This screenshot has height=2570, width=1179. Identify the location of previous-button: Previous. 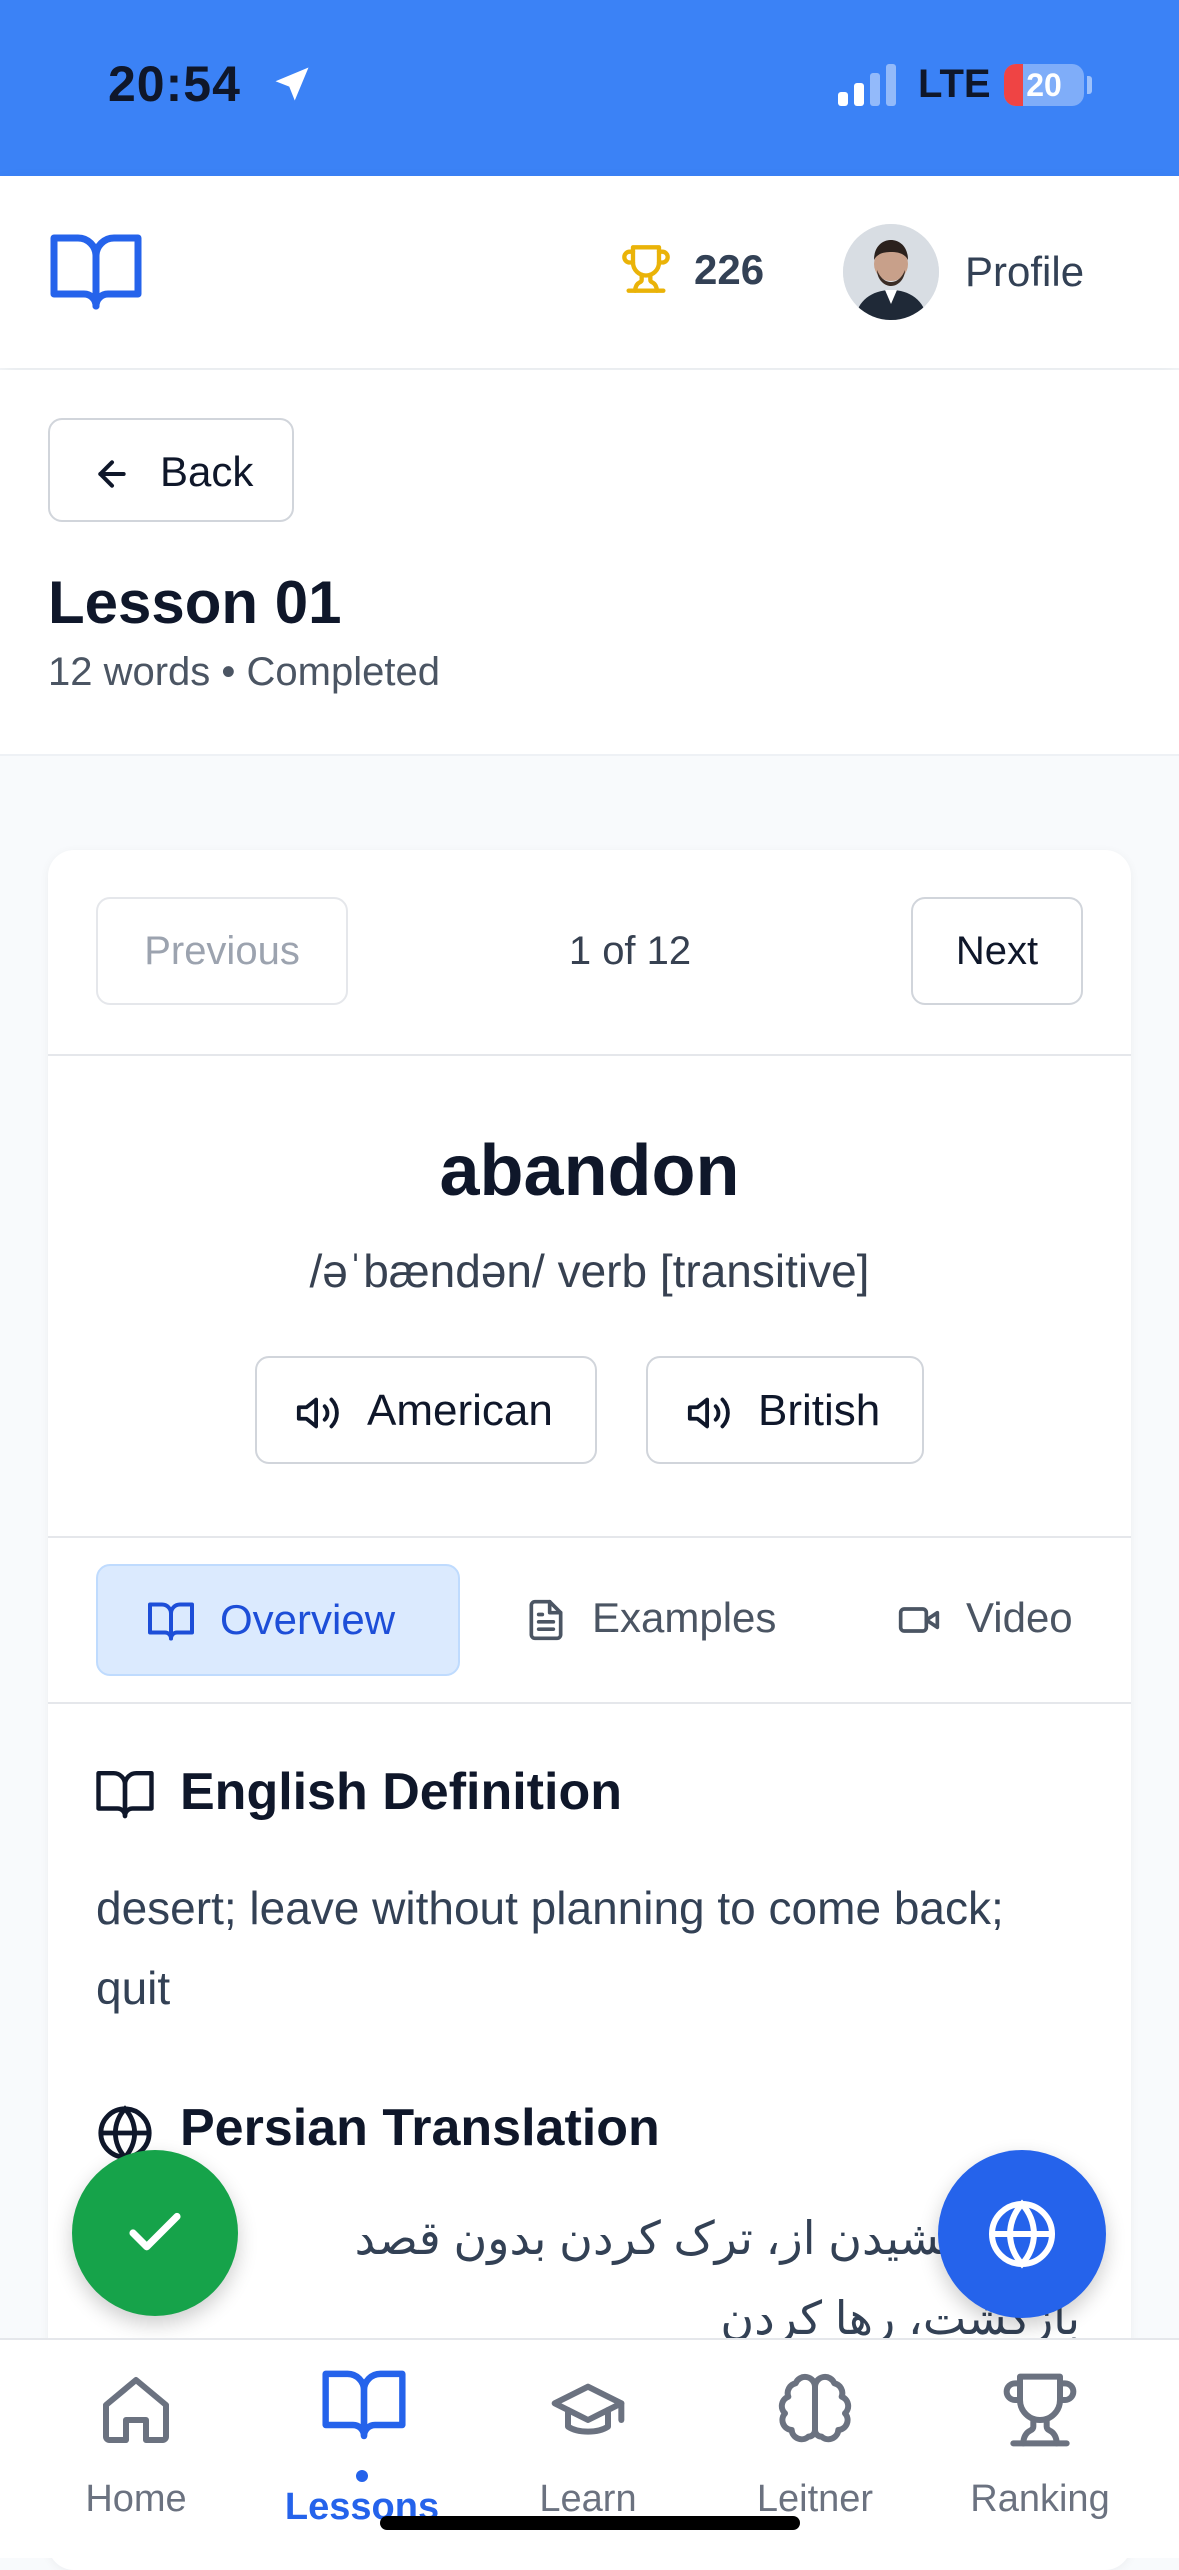
(222, 951).